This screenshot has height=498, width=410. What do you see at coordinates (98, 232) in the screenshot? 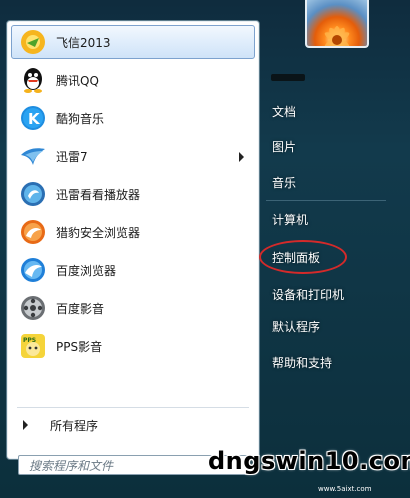
I see `program-label: 猎豹安全浏览器` at bounding box center [98, 232].